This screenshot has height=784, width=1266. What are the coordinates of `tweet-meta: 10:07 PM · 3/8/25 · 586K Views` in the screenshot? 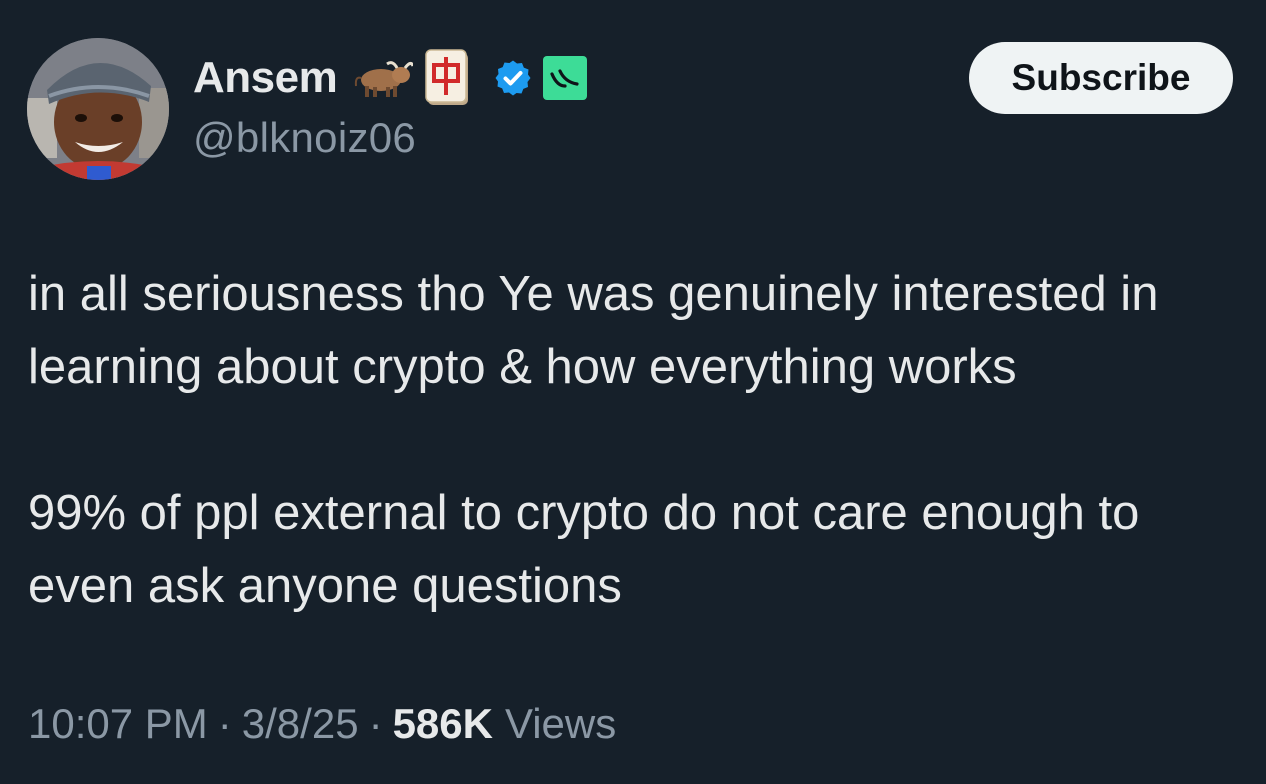 It's located at (322, 724).